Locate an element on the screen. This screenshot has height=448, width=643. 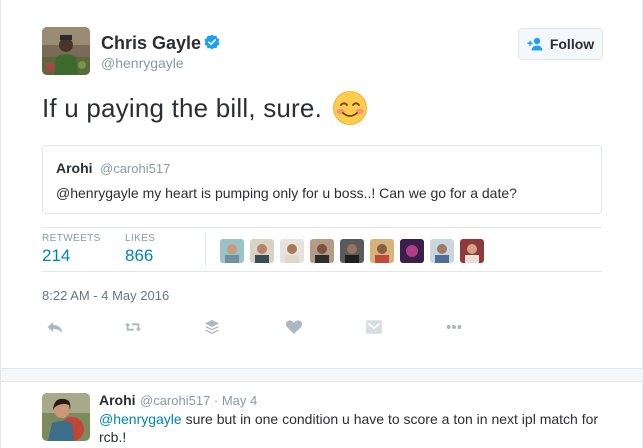
buffer-icon is located at coordinates (212, 327).